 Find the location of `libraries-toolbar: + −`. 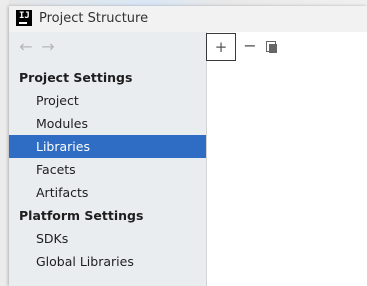

libraries-toolbar: + − is located at coordinates (286, 46).